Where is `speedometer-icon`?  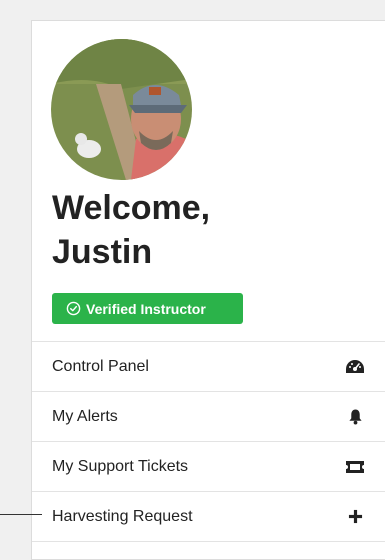
speedometer-icon is located at coordinates (355, 367).